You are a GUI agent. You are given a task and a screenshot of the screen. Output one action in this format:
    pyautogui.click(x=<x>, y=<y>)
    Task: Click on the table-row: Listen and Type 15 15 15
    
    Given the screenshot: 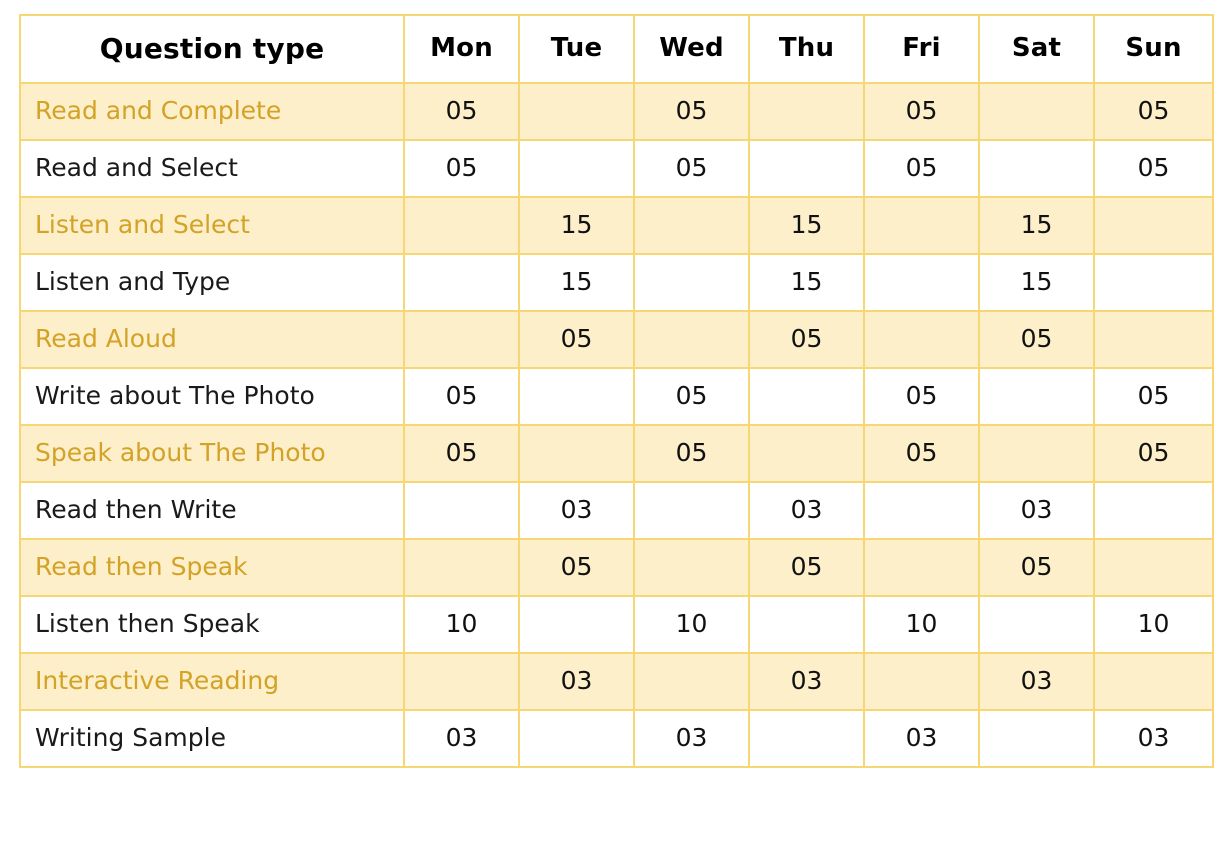 What is the action you would take?
    pyautogui.click(x=616, y=282)
    